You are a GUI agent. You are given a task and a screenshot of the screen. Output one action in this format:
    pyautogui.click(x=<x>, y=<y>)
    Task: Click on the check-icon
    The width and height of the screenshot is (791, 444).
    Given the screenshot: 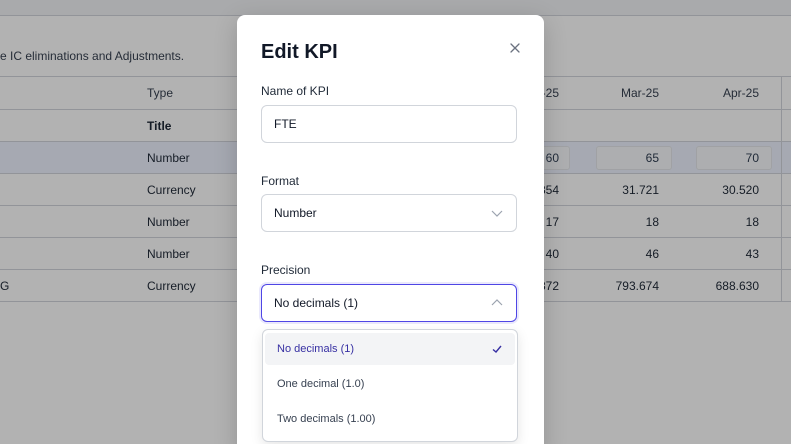 What is the action you would take?
    pyautogui.click(x=497, y=349)
    